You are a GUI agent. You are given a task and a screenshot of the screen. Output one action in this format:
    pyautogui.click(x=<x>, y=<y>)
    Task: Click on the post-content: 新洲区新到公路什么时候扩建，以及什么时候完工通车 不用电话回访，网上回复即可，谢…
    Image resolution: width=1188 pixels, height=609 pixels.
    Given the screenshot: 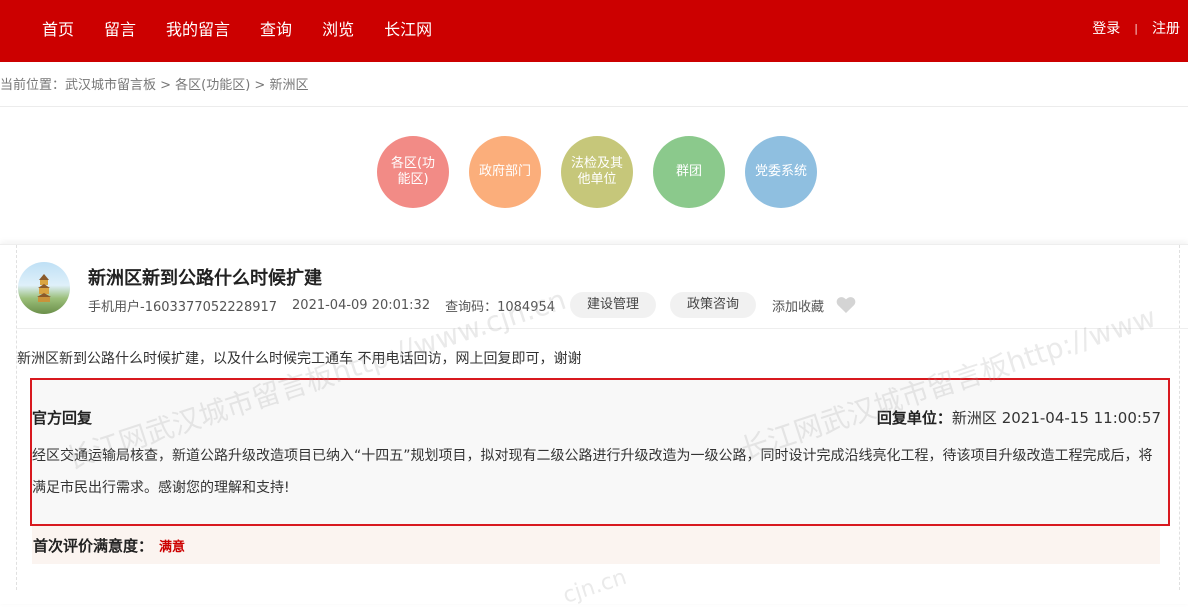 What is the action you would take?
    pyautogui.click(x=299, y=359)
    